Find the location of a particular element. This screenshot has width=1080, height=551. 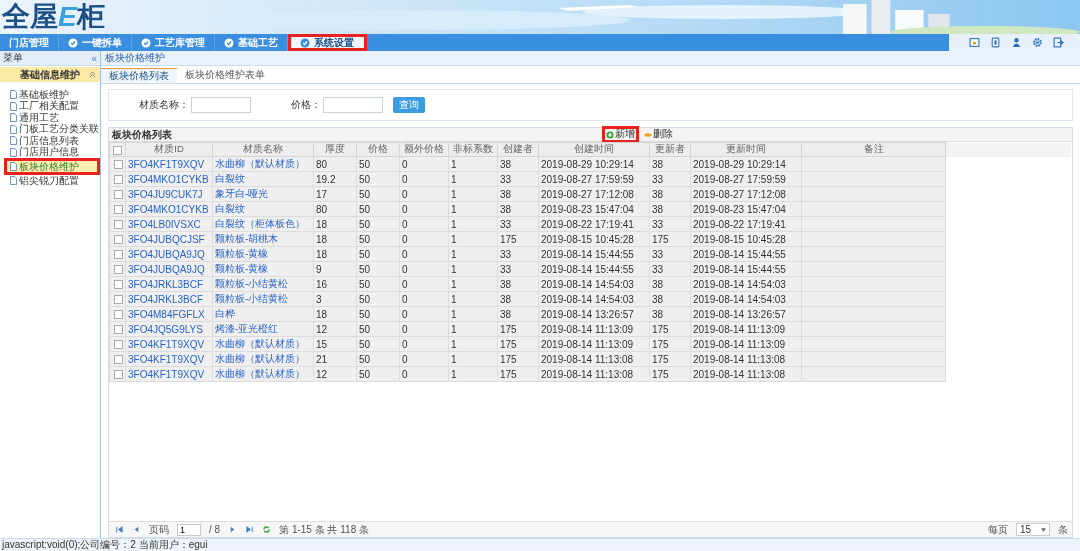

previous-page-icon is located at coordinates (136, 529).